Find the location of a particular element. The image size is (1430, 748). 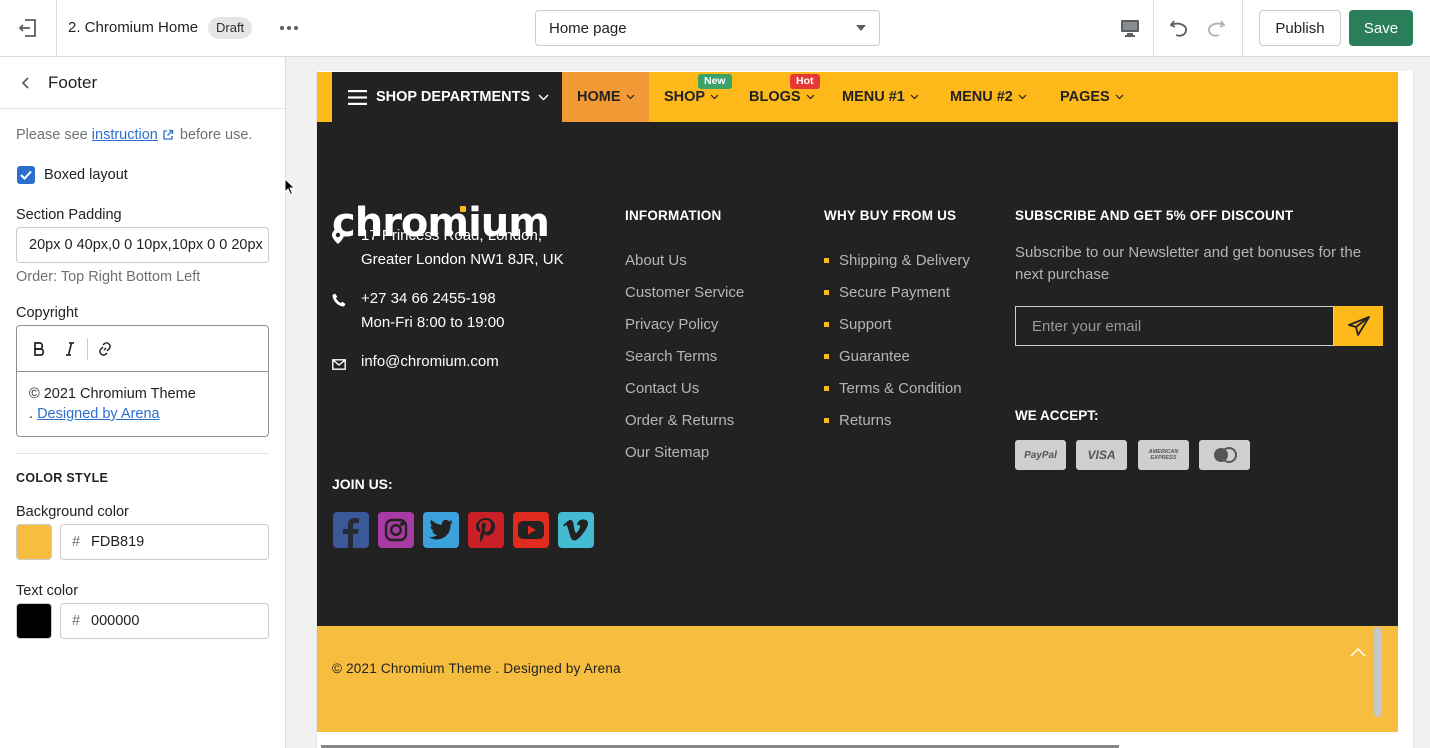

twitter-link is located at coordinates (441, 530).